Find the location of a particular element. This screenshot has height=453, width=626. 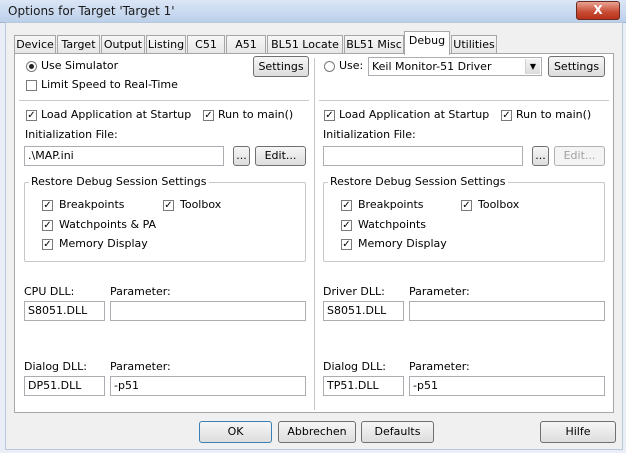

left-breakpoints-label: Breakpoints is located at coordinates (92, 204).